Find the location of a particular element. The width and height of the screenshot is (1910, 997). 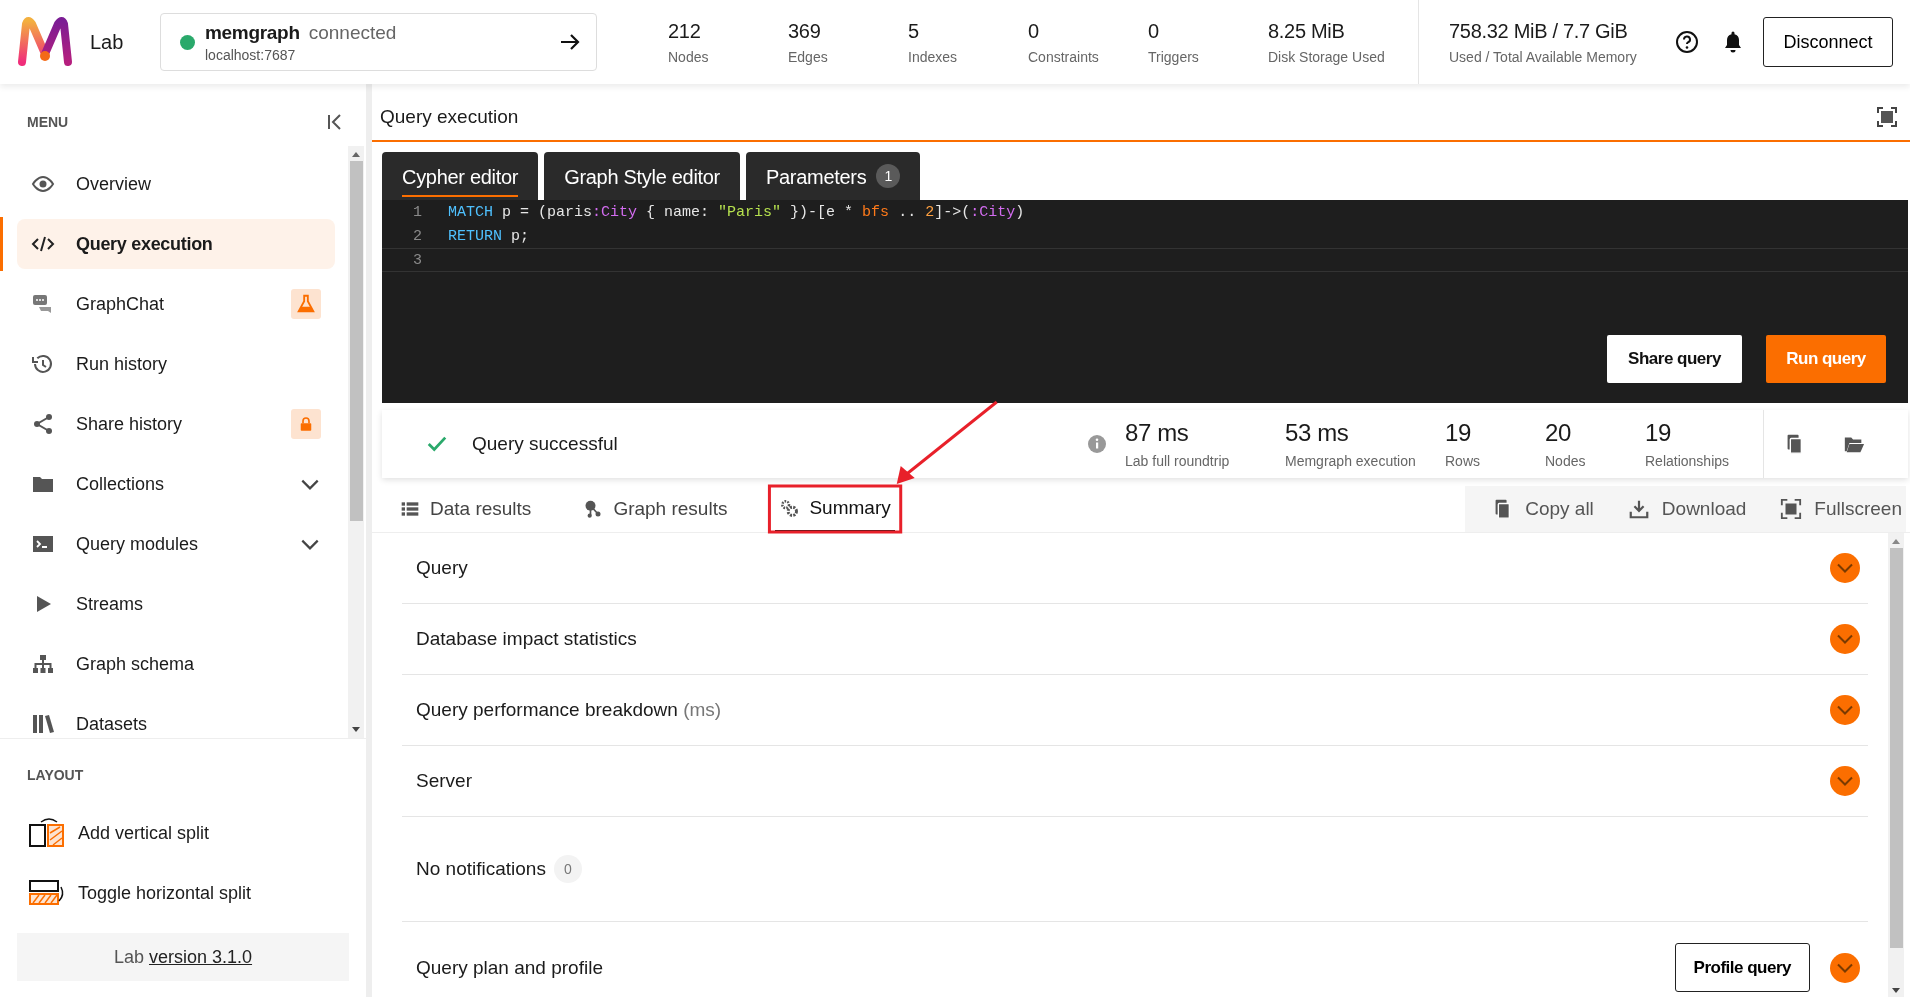

metric-value: 87 ms is located at coordinates (1157, 433).